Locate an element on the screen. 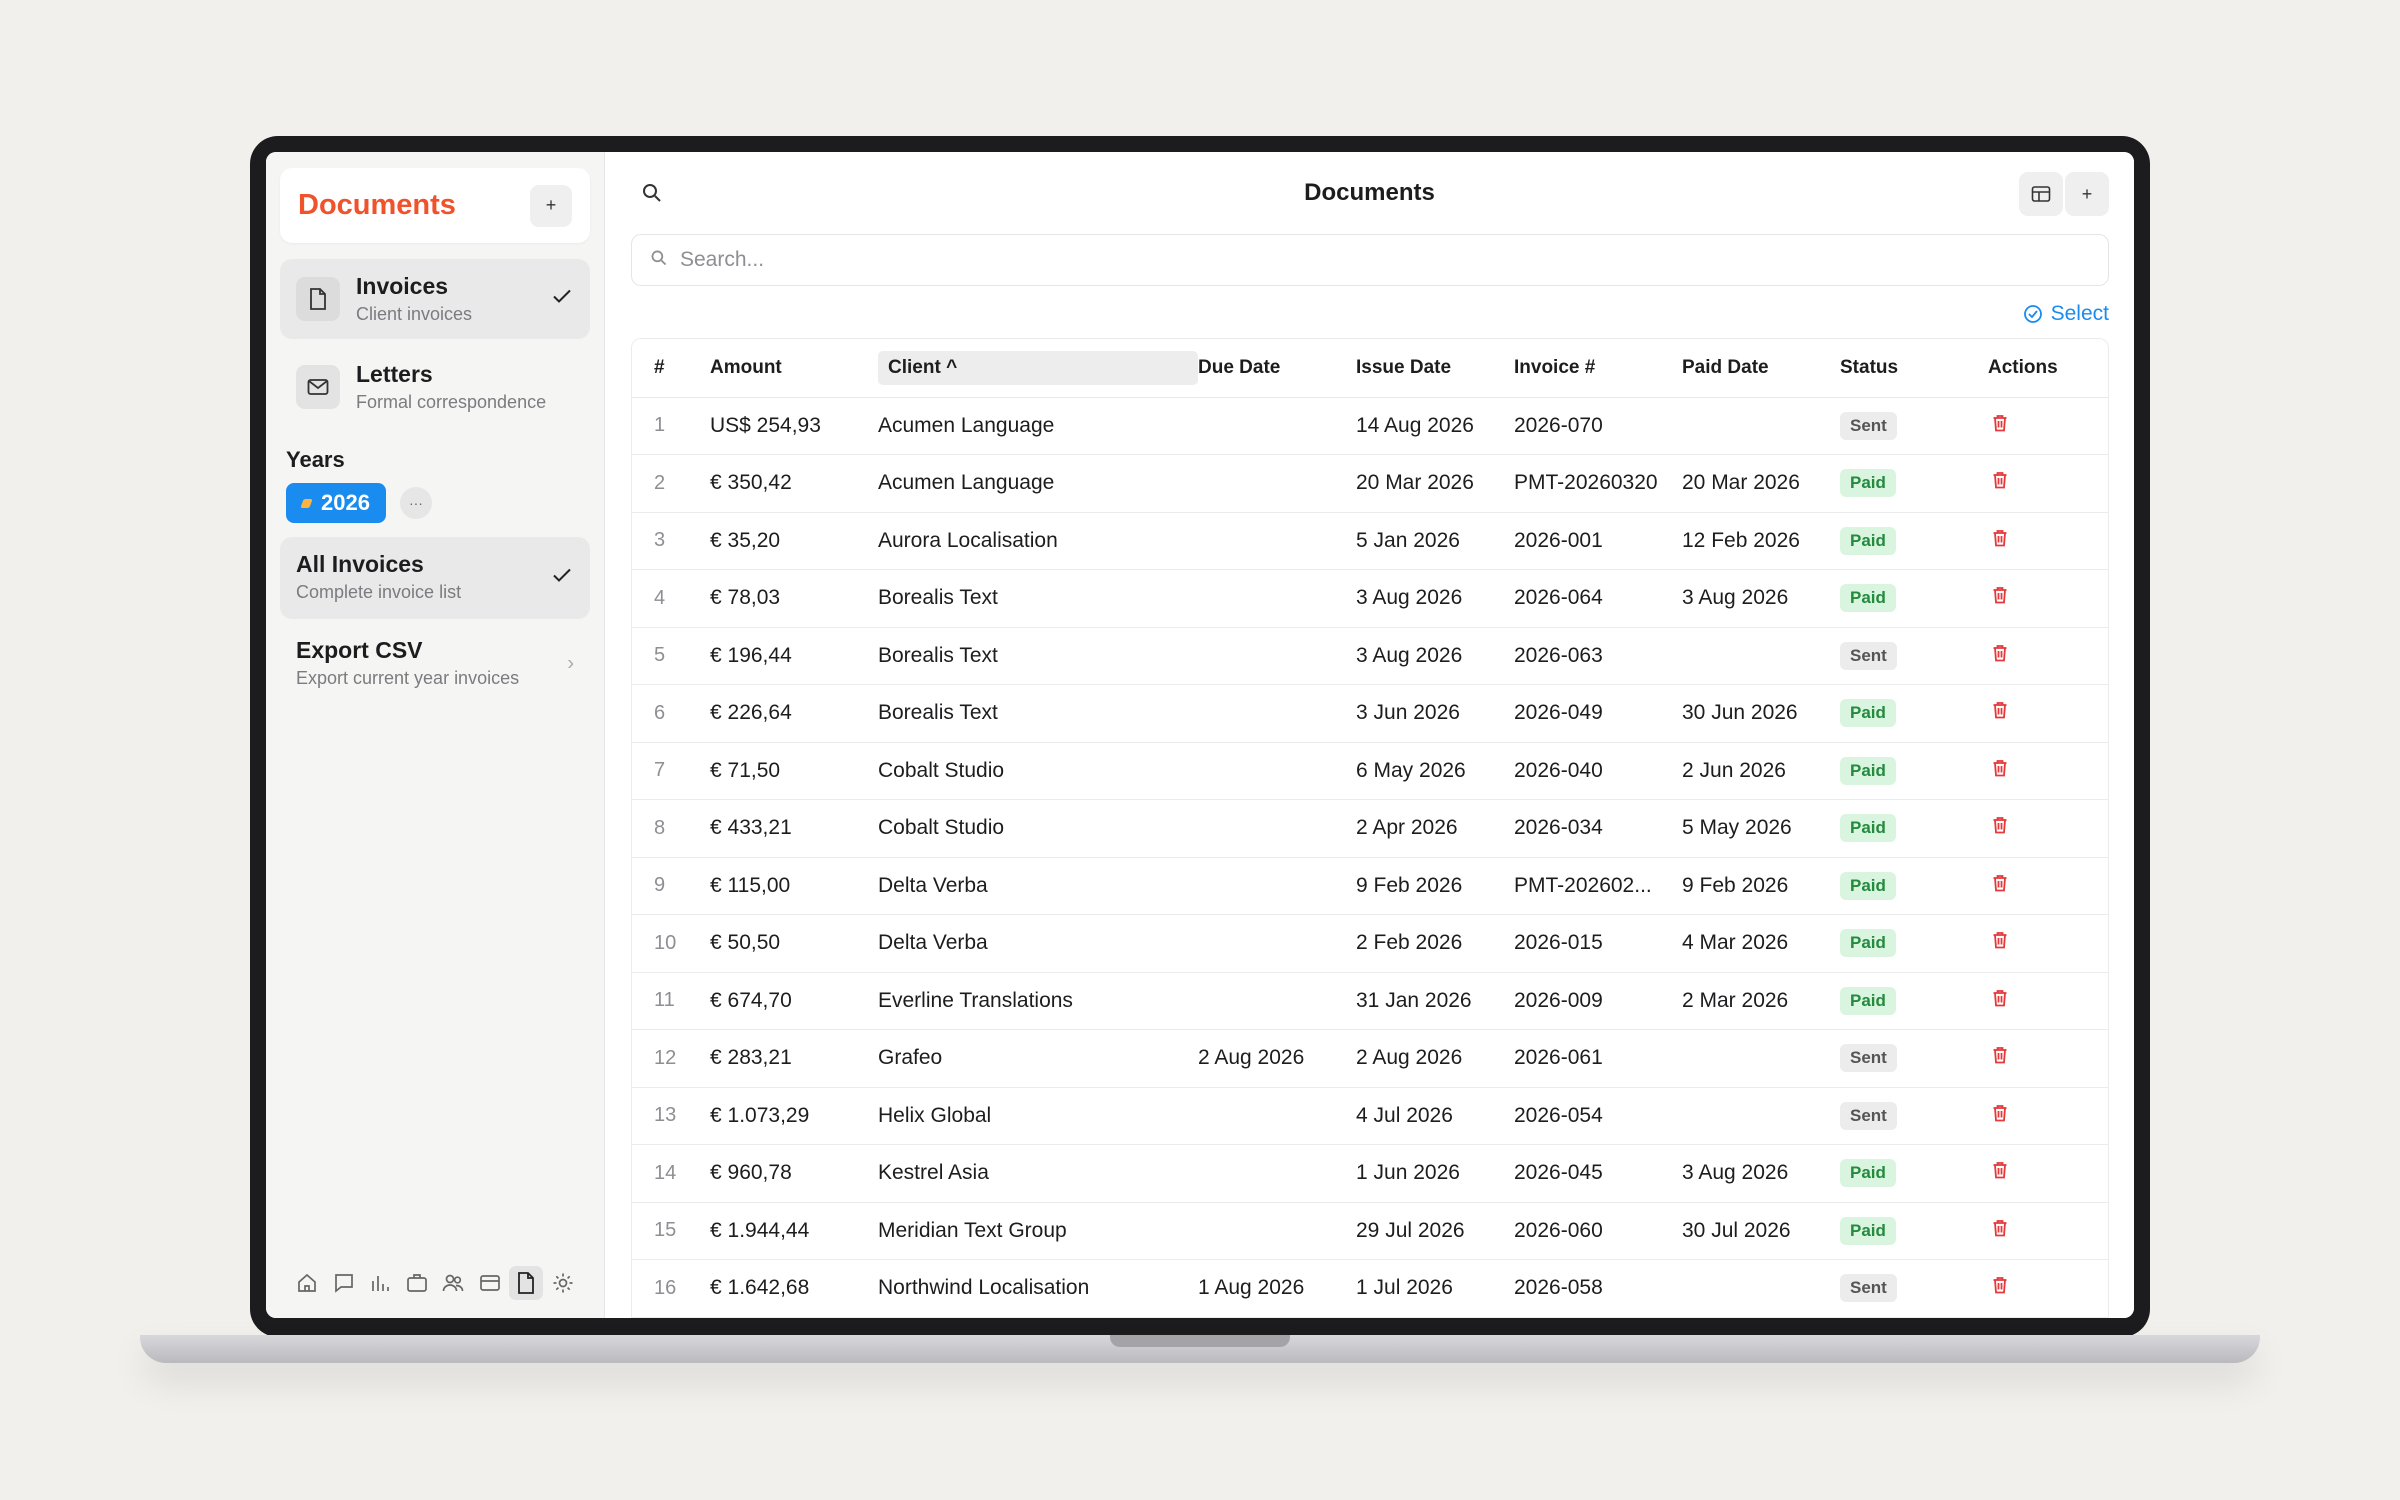  table-view-button is located at coordinates (2041, 194).